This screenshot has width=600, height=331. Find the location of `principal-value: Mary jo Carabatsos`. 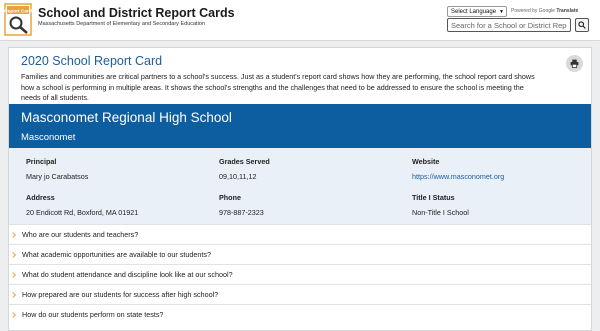

principal-value: Mary jo Carabatsos is located at coordinates (57, 176).